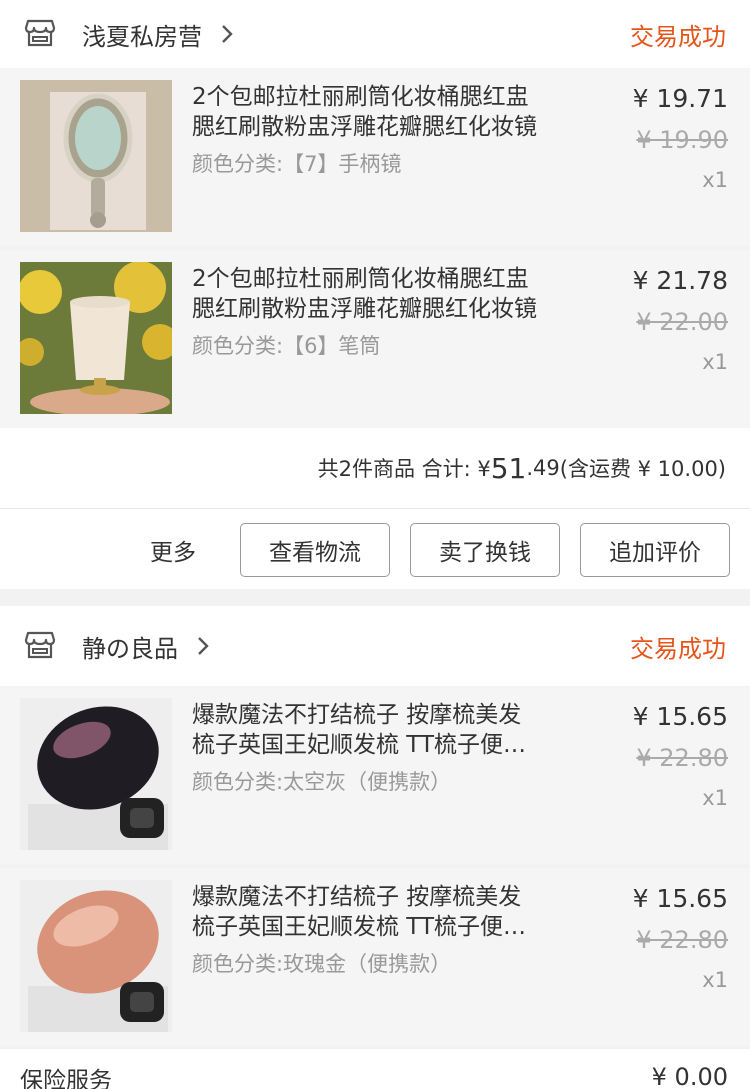 Image resolution: width=750 pixels, height=1089 pixels. What do you see at coordinates (96, 774) in the screenshot?
I see `product-image-space-grey-comb` at bounding box center [96, 774].